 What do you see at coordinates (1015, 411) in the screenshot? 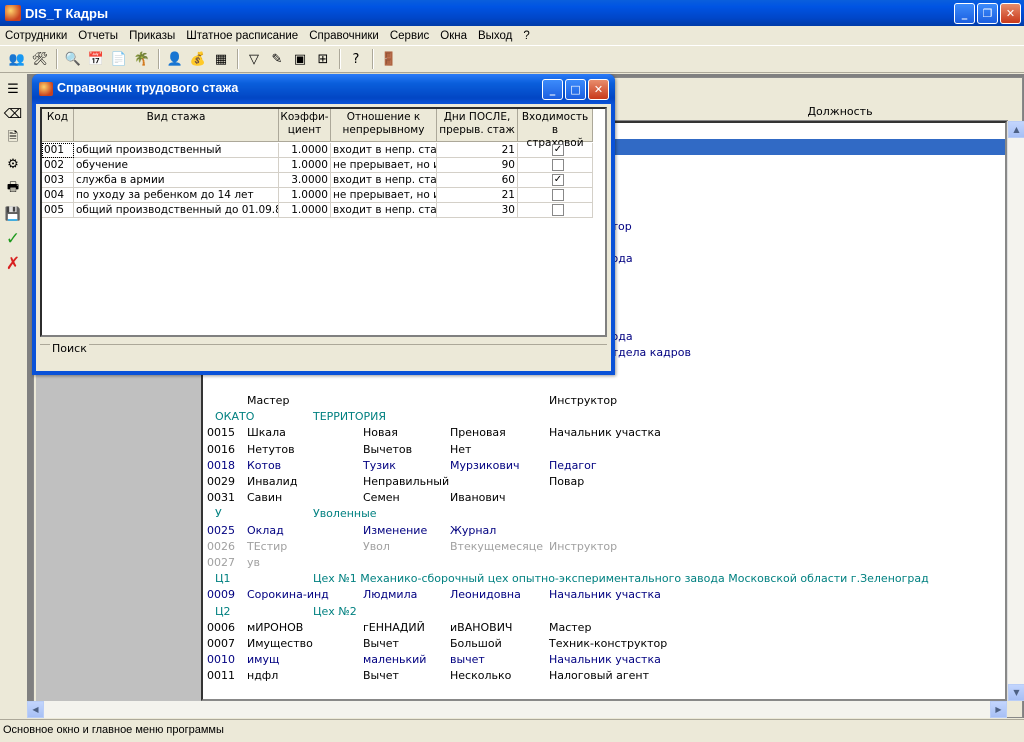
I see `vertical-scrollbar: ▲ ▼` at bounding box center [1015, 411].